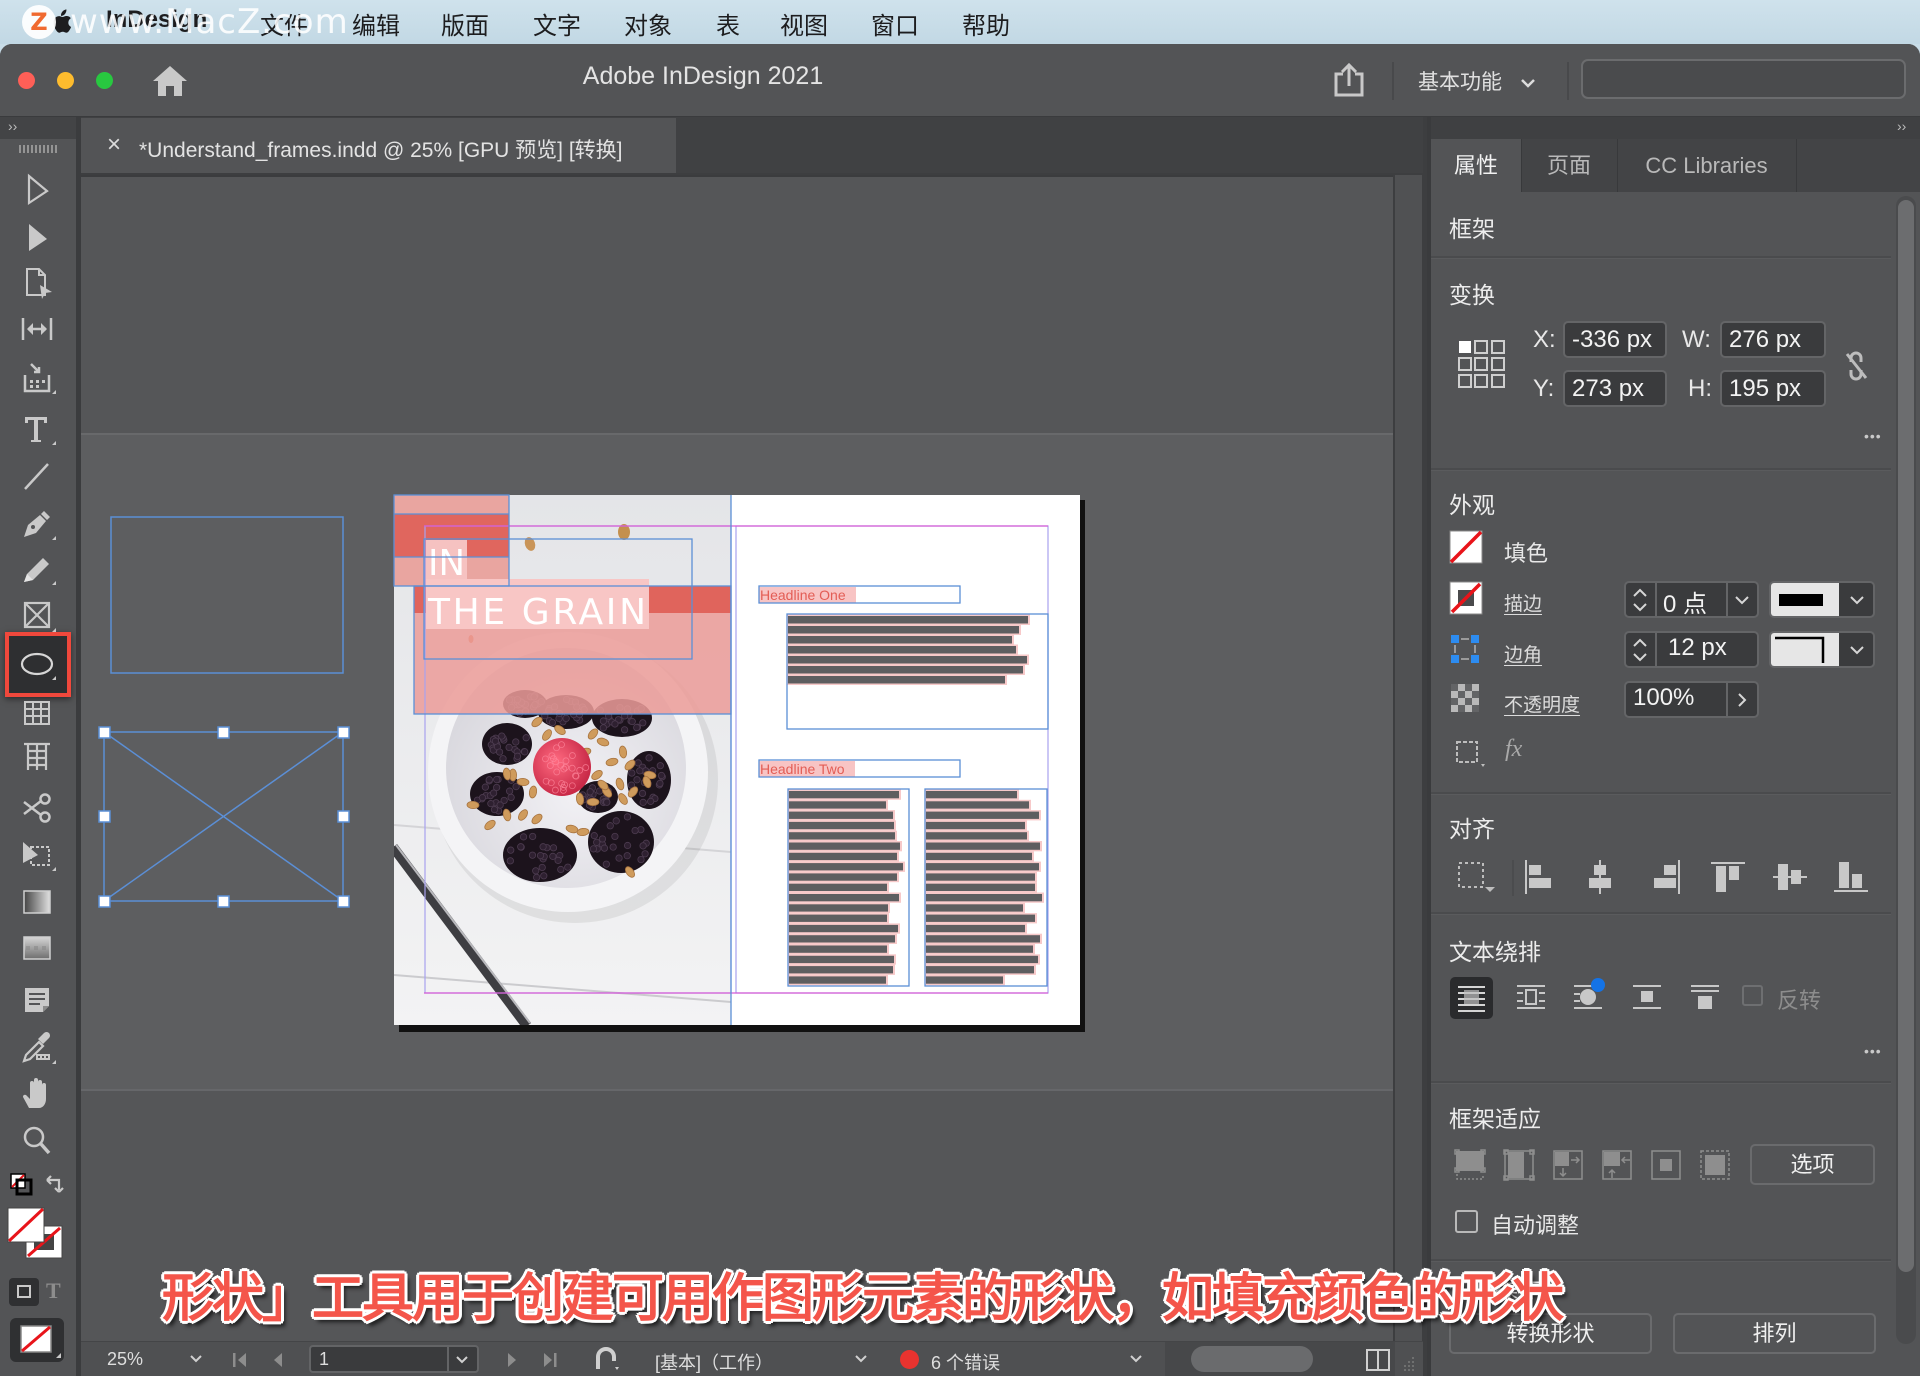  Describe the element at coordinates (1476, 165) in the screenshot. I see `tab-properties: 属性` at that location.